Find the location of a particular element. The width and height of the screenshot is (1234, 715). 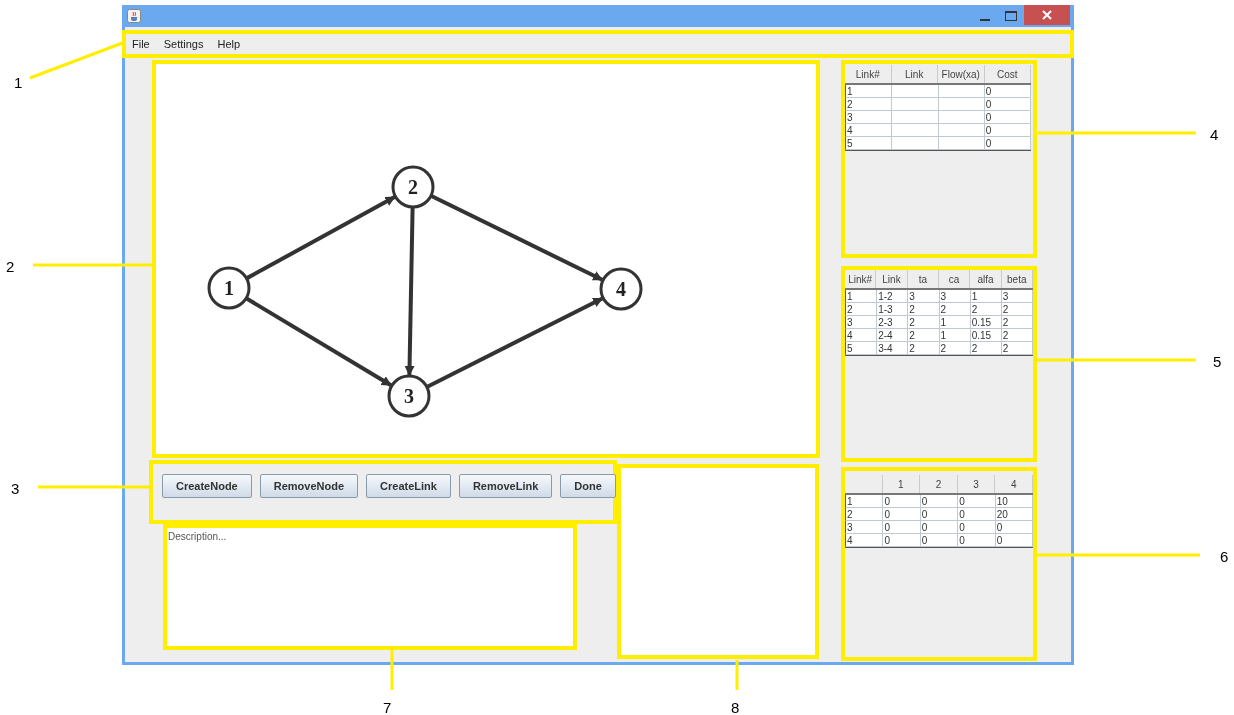

callout-number: 2 is located at coordinates (10, 267).